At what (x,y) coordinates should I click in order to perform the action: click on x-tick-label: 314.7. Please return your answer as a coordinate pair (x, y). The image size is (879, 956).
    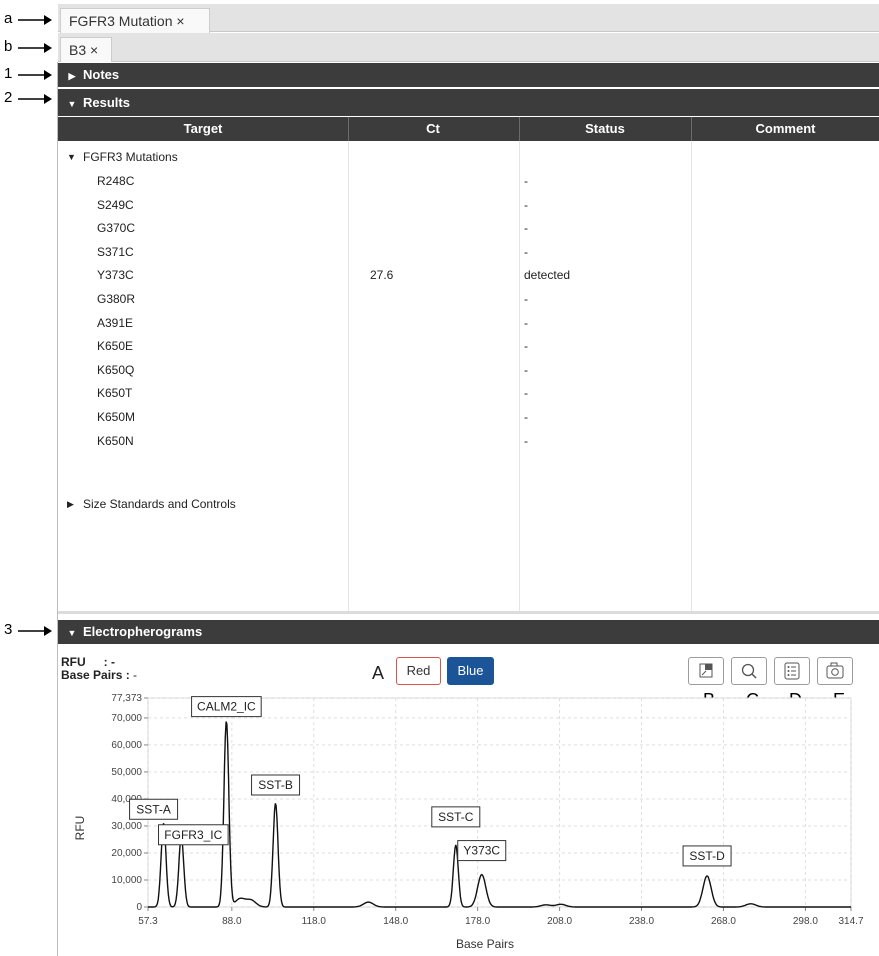
    Looking at the image, I should click on (850, 921).